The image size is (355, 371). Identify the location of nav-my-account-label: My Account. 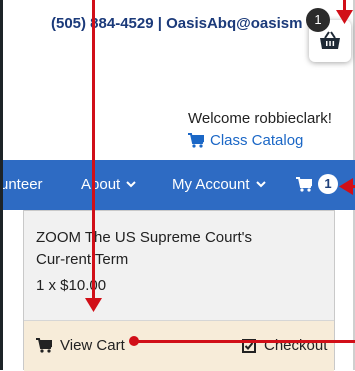
(211, 184).